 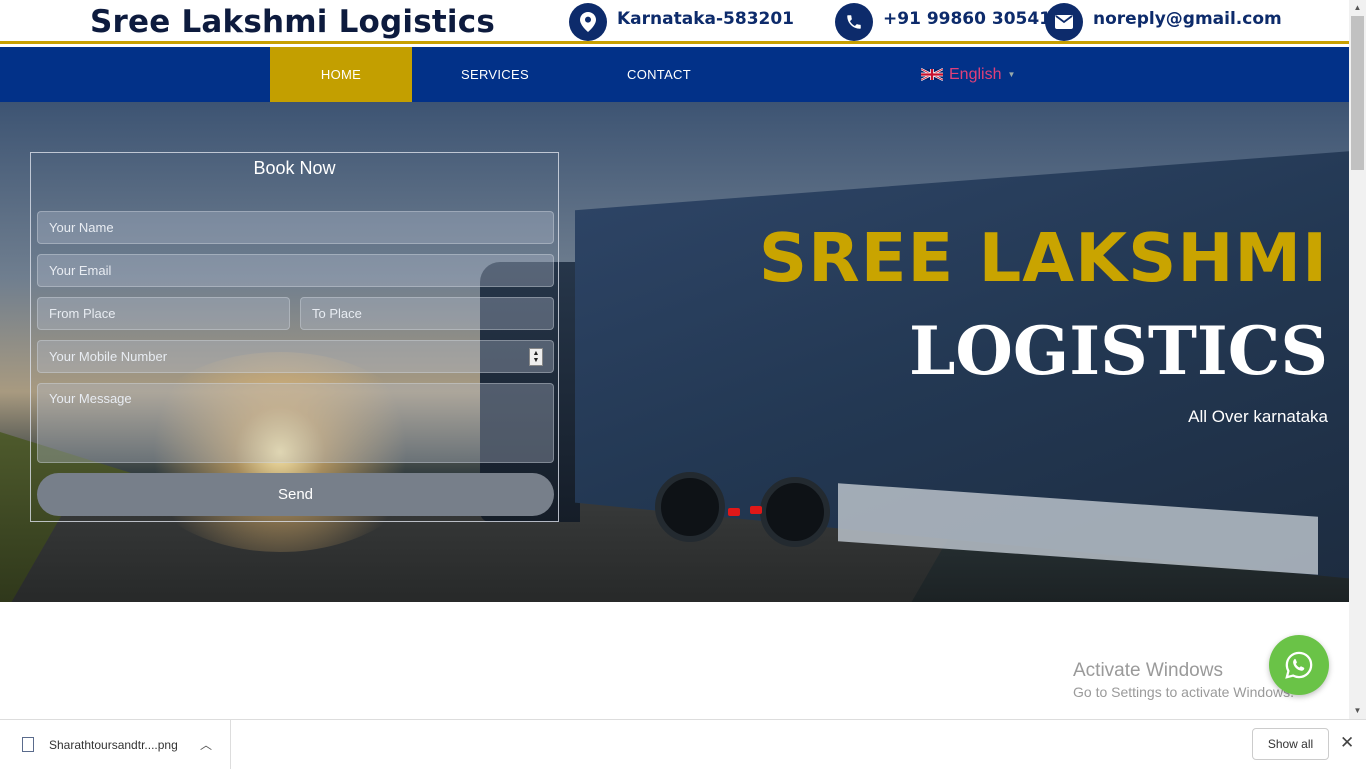 I want to click on main-nav: HOME SERVICES CONTACT English ▼, so click(x=674, y=74).